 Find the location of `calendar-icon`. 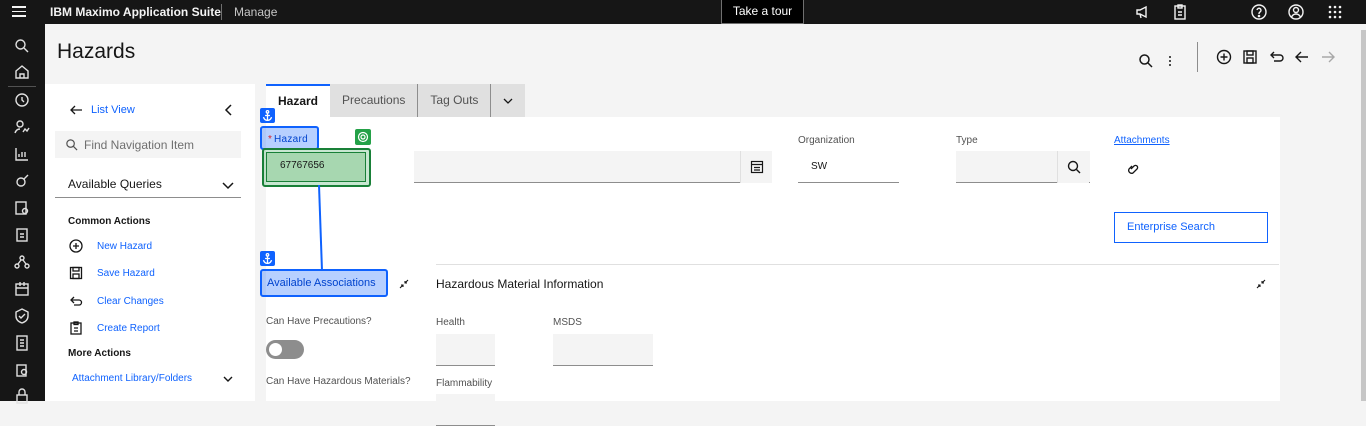

calendar-icon is located at coordinates (22, 289).